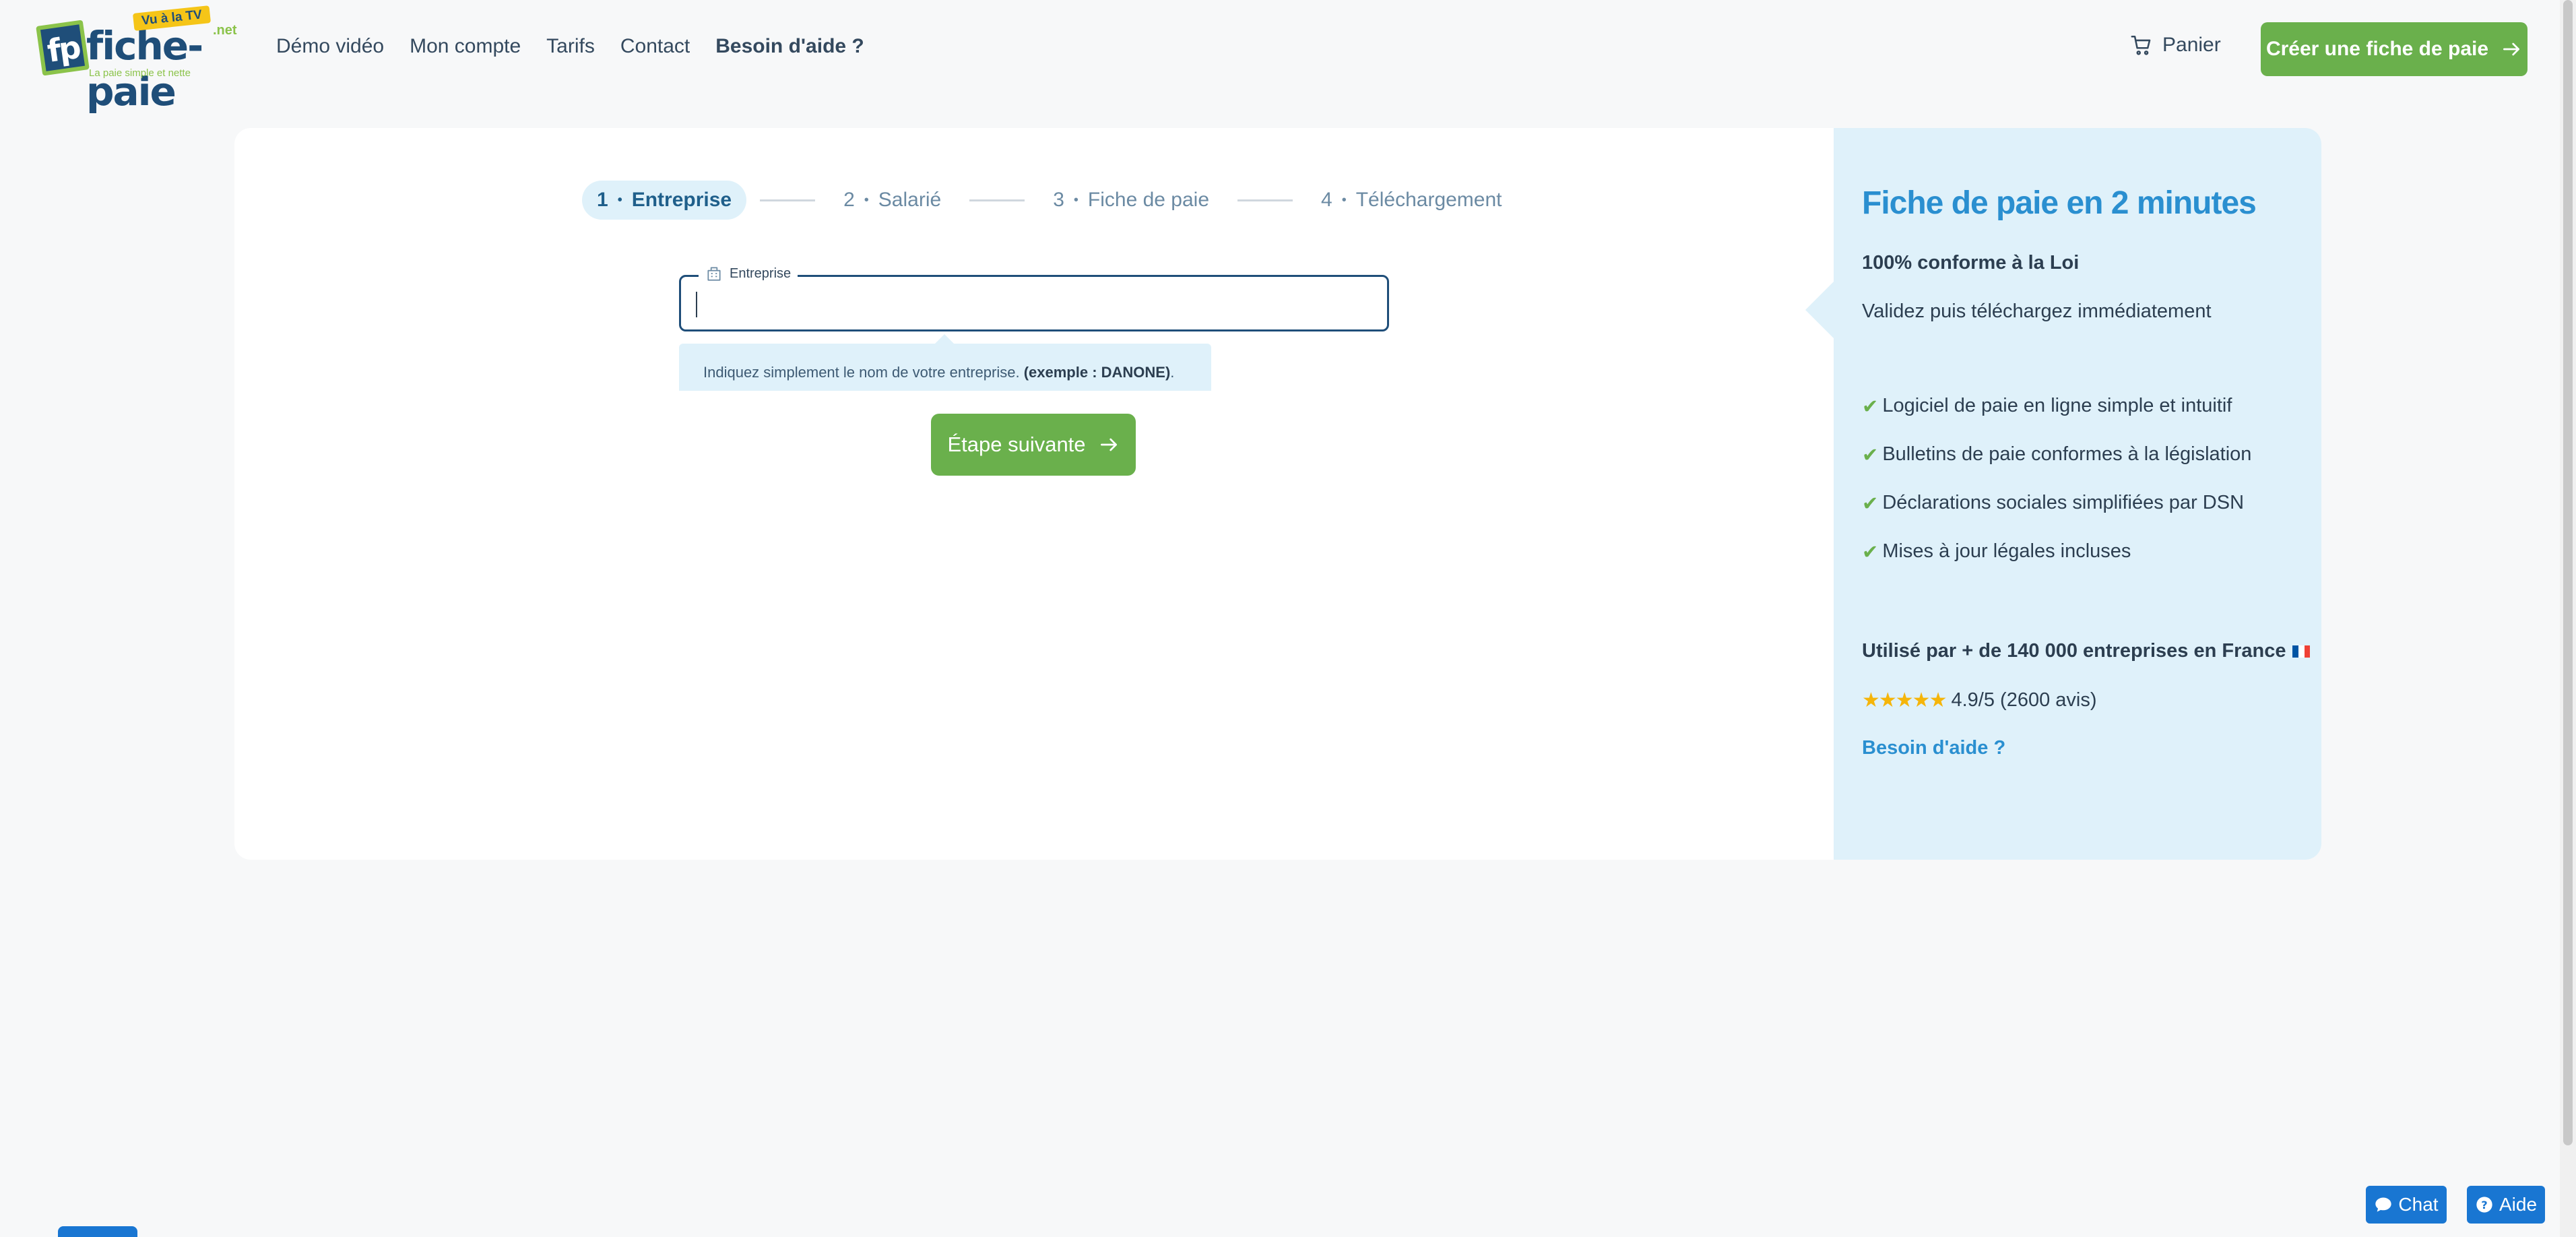 This screenshot has height=1237, width=2576. I want to click on scrollbar-thumb, so click(2568, 572).